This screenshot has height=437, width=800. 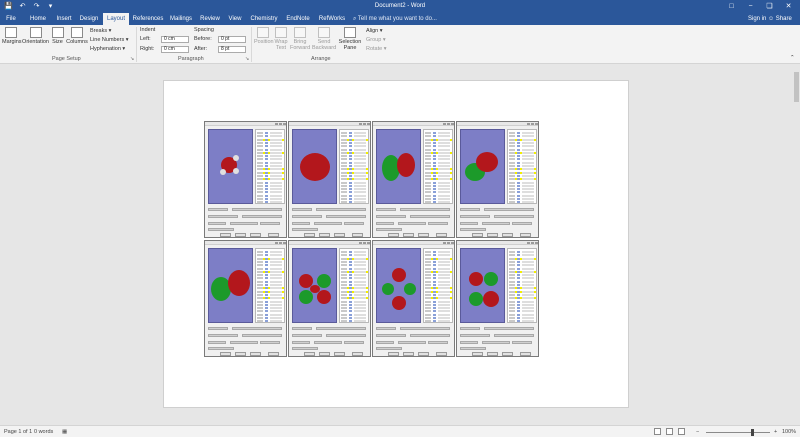 I want to click on tab-layout: Layout, so click(x=116, y=19).